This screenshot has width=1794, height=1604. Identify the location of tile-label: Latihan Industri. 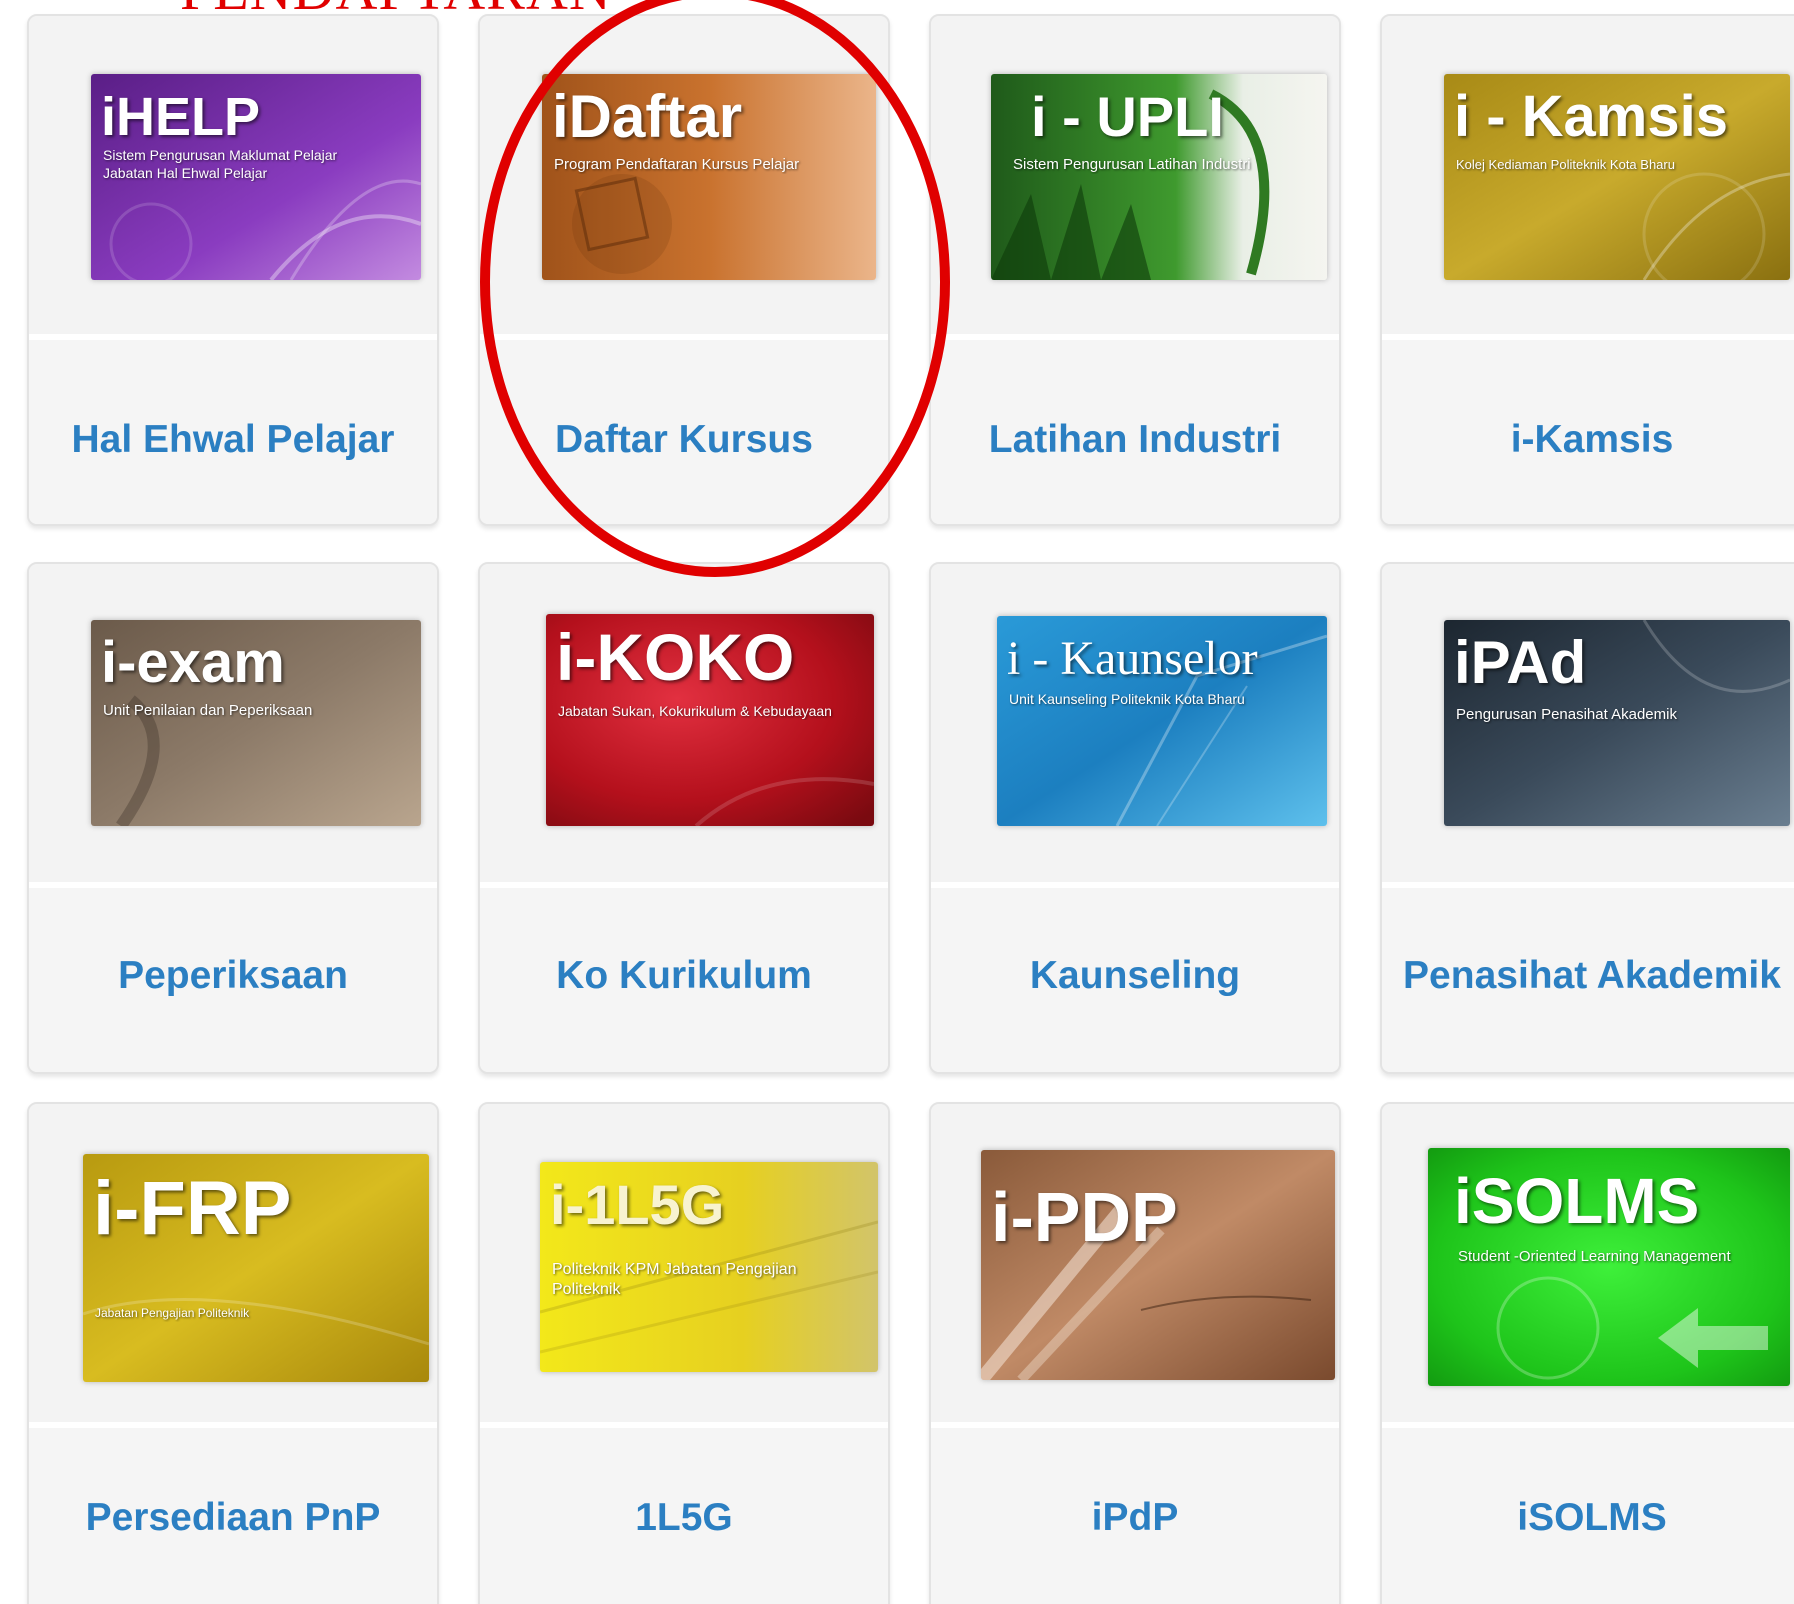
(1135, 440).